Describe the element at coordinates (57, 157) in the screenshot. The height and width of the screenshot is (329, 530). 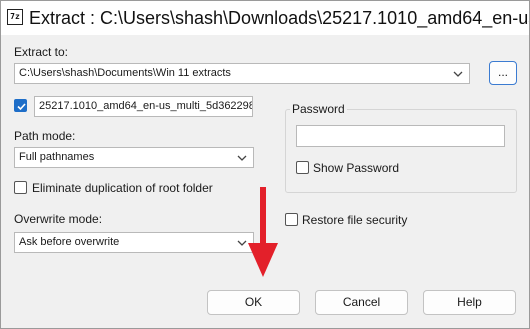
I see `path-mode-value: Full pathnames` at that location.